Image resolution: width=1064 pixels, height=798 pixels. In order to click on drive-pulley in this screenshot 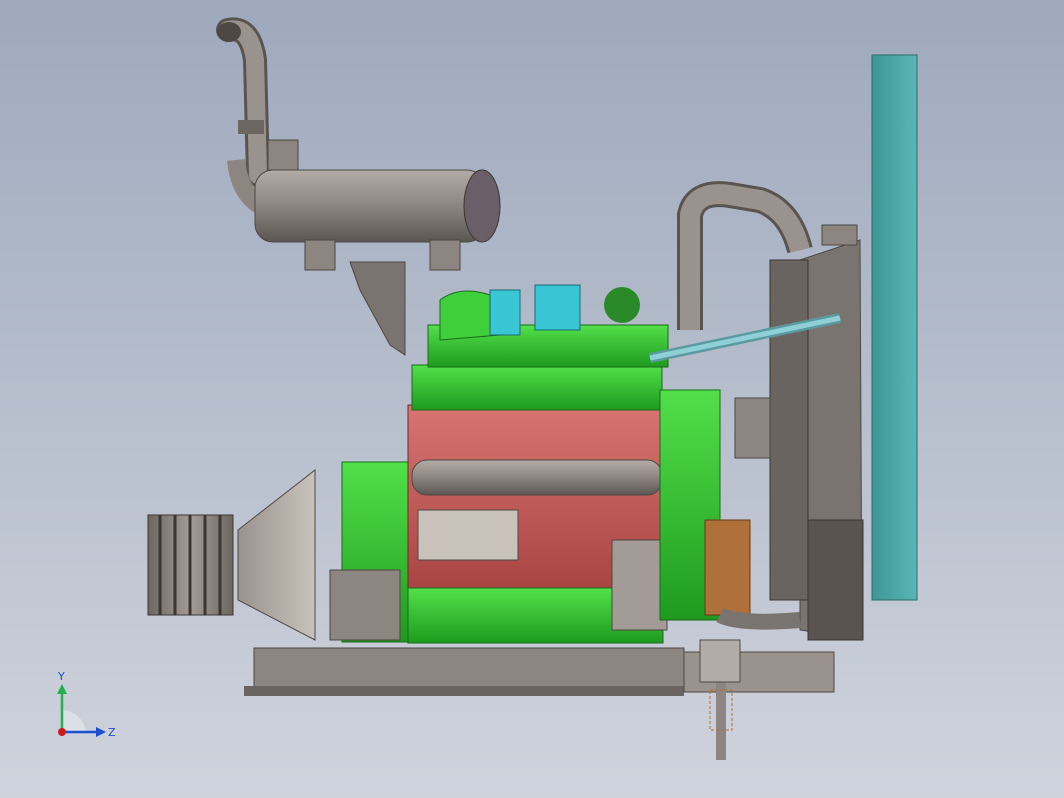, I will do `click(231, 554)`.